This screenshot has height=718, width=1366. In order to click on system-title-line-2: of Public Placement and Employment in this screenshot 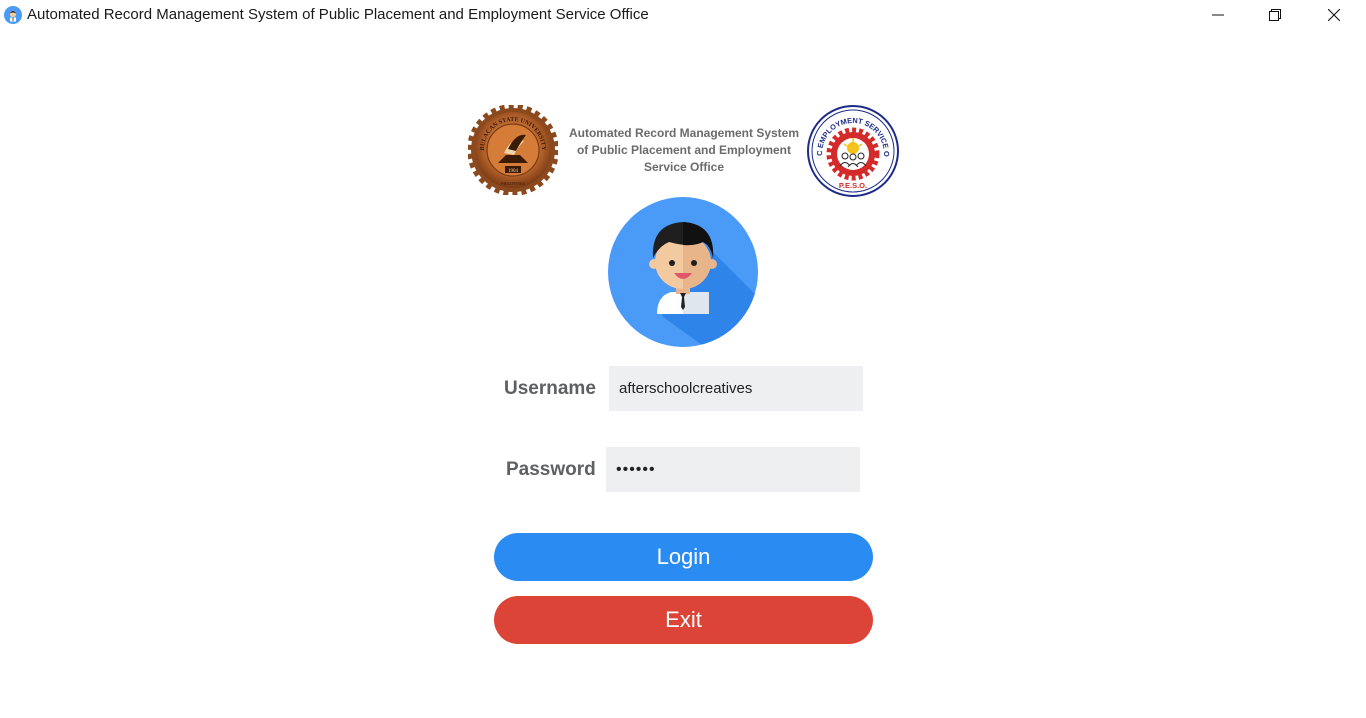, I will do `click(684, 150)`.